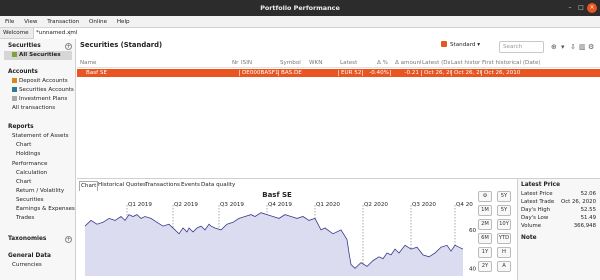 The image size is (600, 280). I want to click on cell-latest: EUR 52.0, so click(350, 73).